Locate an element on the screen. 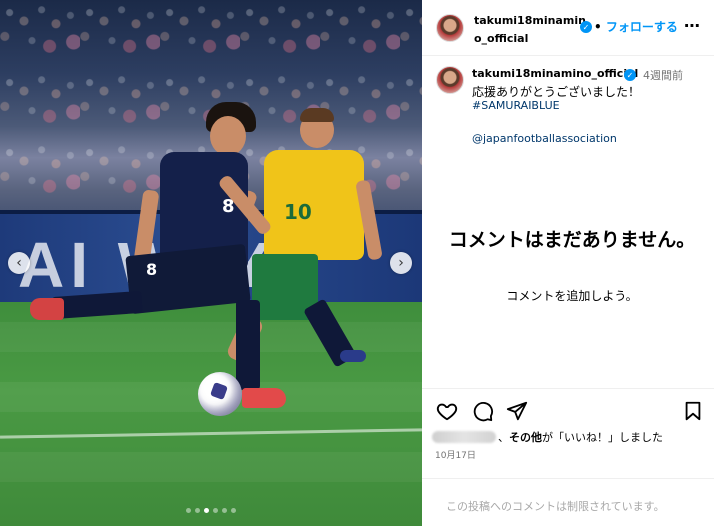 Image resolution: width=714 pixels, height=526 pixels. caption-verified-badge-icon: ✓ is located at coordinates (630, 75).